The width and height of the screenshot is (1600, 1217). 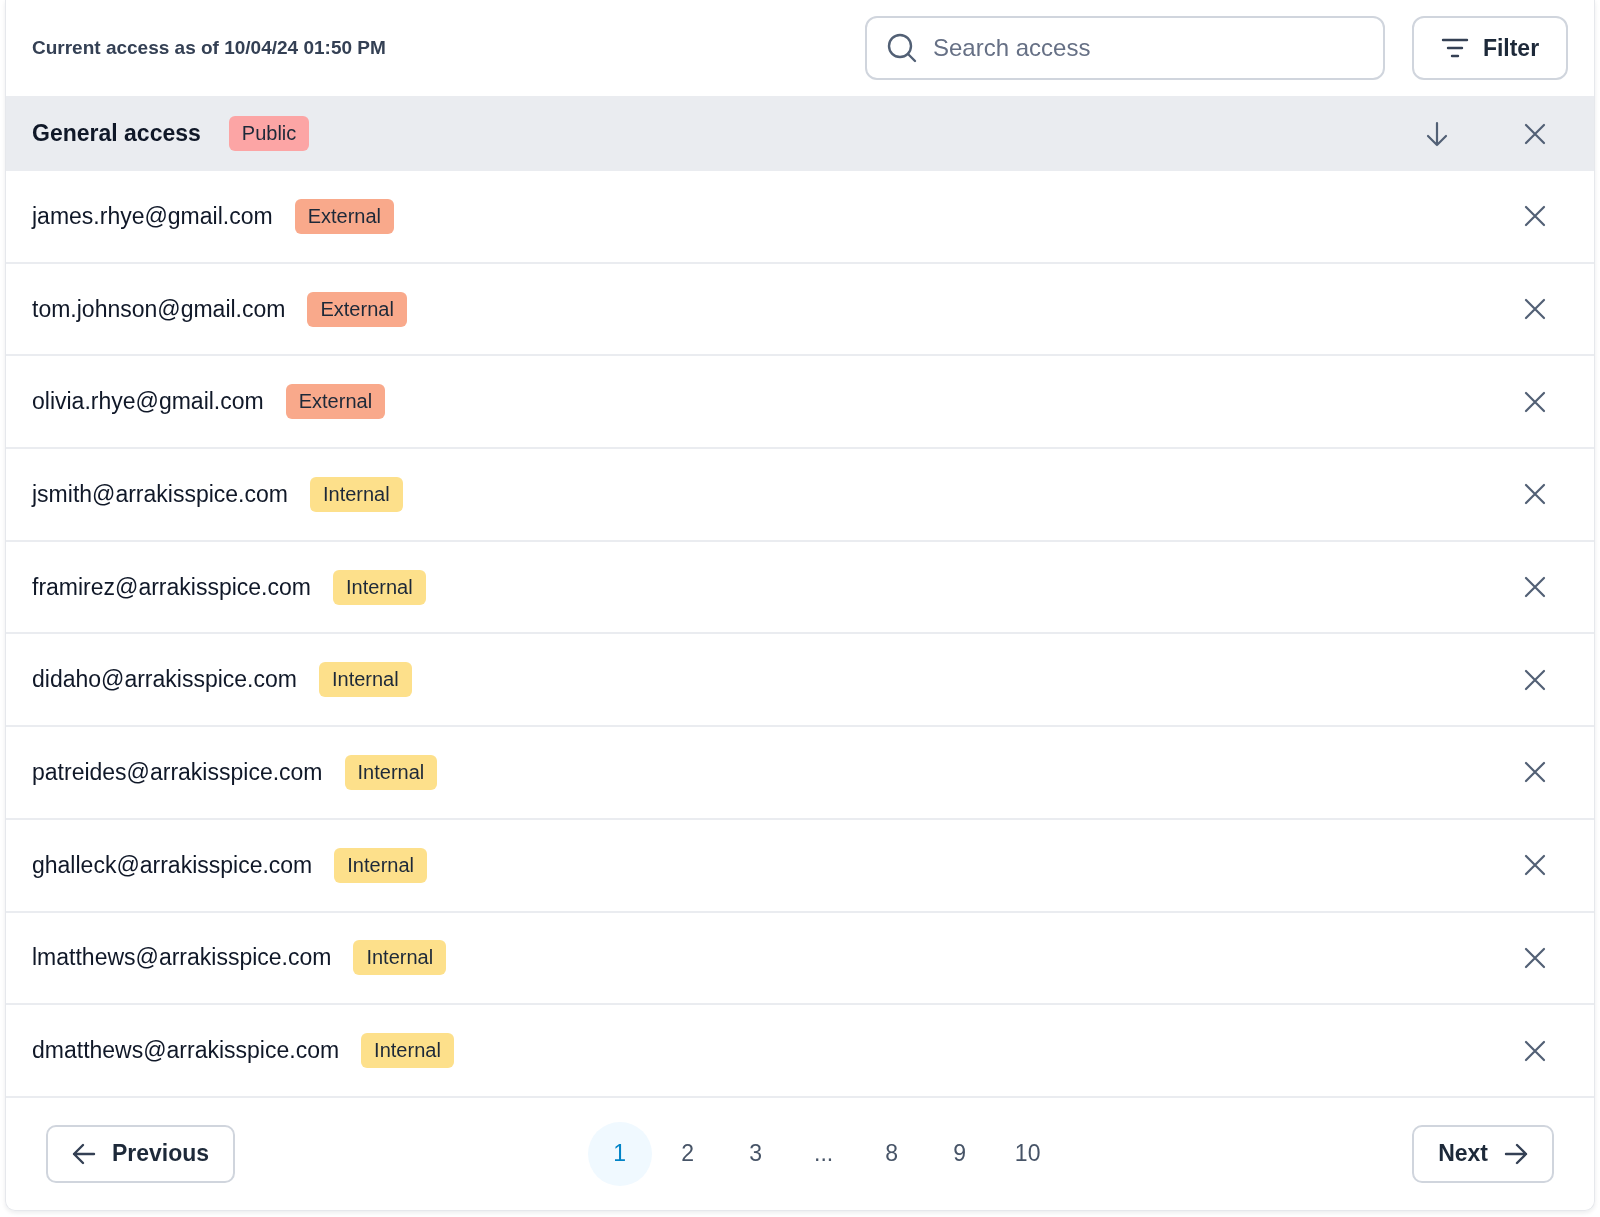 I want to click on page-button: 3, so click(x=755, y=1153).